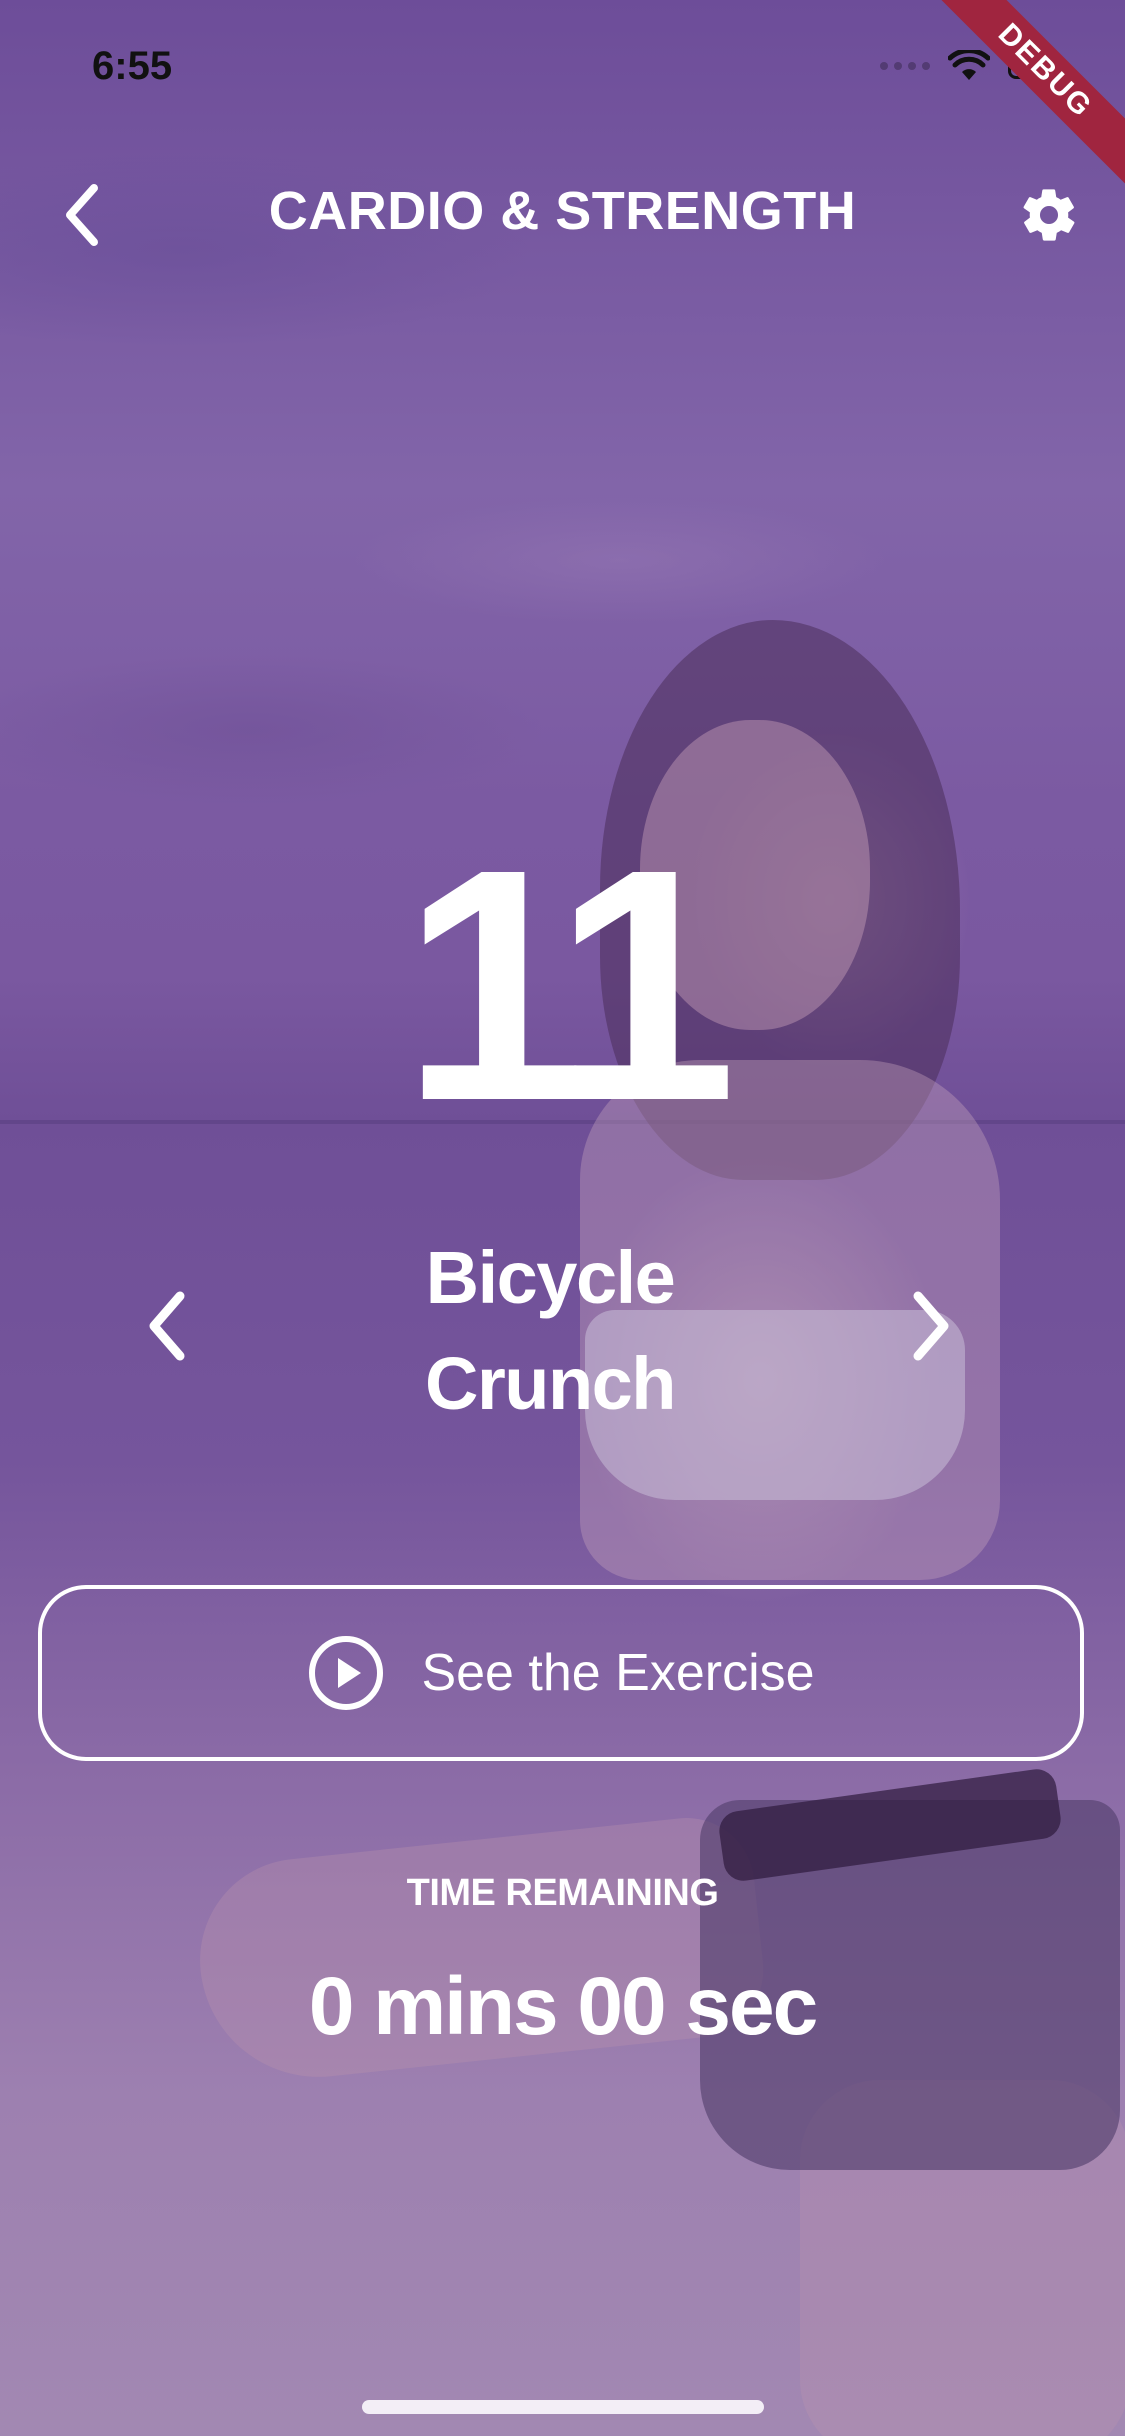  I want to click on next-exercise-button, so click(930, 1326).